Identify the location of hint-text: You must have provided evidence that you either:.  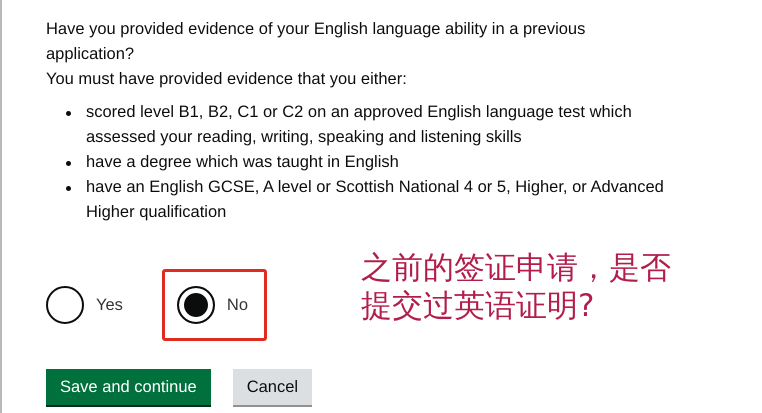
(227, 79).